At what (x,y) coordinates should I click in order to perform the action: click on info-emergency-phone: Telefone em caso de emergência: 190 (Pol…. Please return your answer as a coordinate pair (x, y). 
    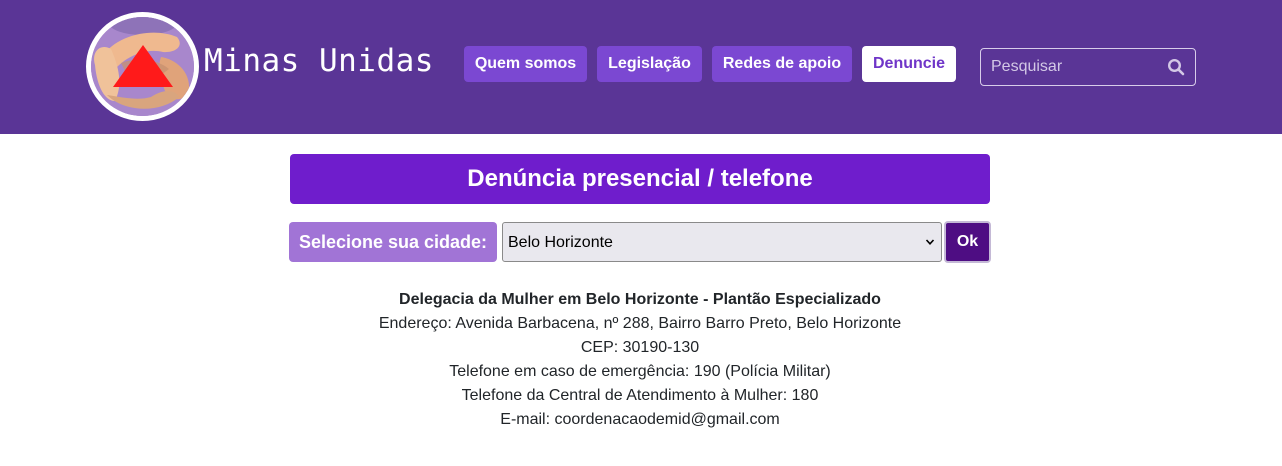
    Looking at the image, I should click on (640, 371).